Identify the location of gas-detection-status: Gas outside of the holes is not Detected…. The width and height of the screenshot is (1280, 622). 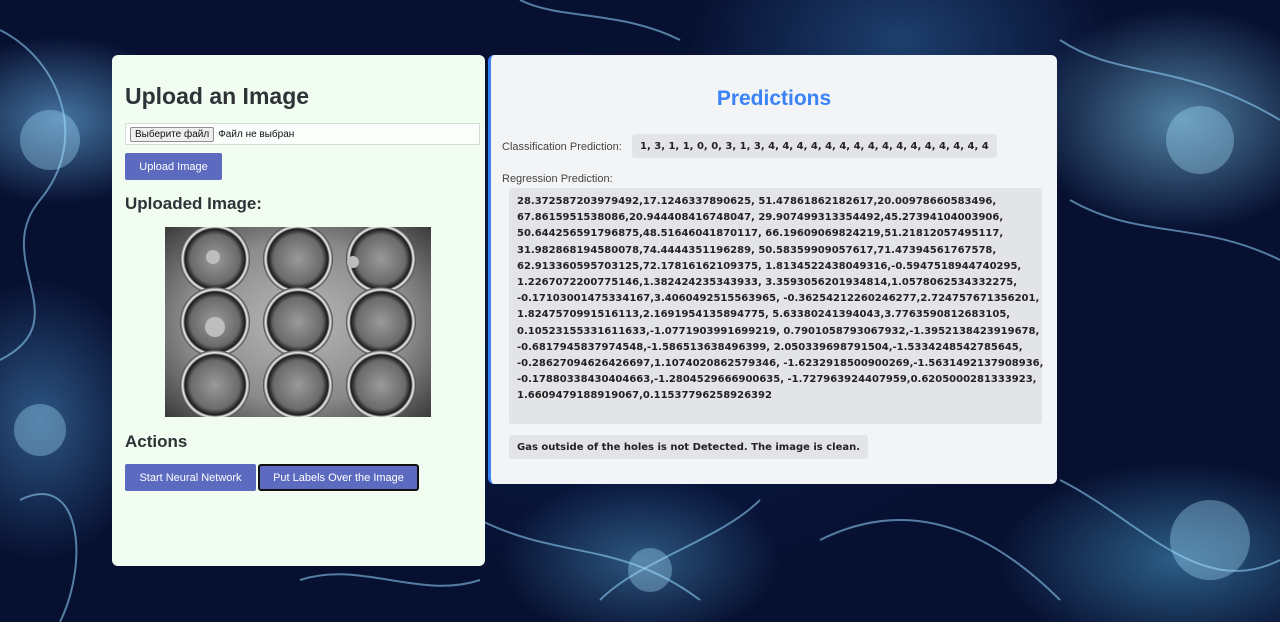
(689, 447).